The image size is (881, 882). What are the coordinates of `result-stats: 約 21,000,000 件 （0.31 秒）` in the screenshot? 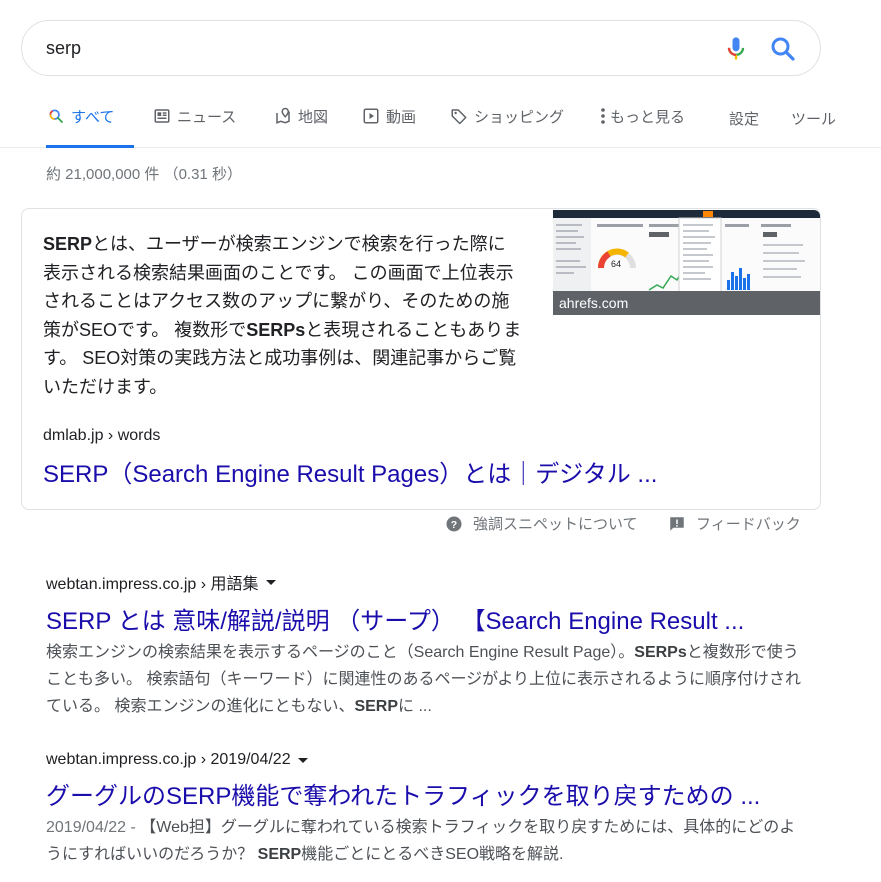 It's located at (144, 174).